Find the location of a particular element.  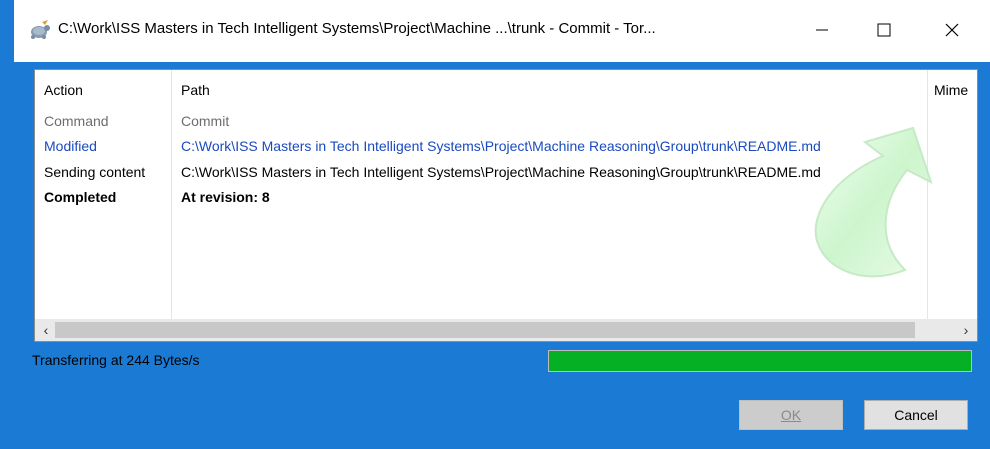

progress-bar is located at coordinates (760, 361).